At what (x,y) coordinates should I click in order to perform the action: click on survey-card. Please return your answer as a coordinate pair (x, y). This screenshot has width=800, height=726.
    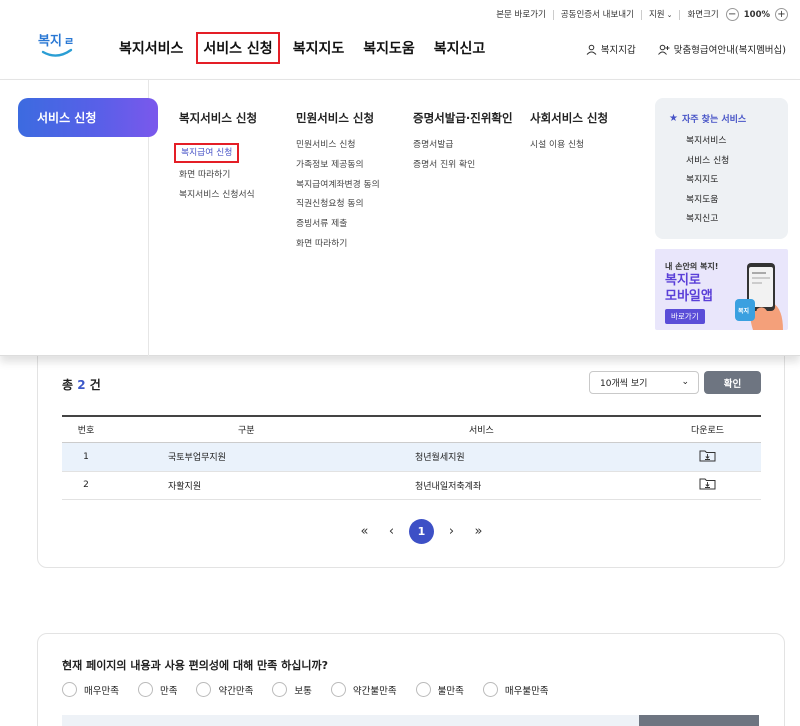
    Looking at the image, I should click on (411, 679).